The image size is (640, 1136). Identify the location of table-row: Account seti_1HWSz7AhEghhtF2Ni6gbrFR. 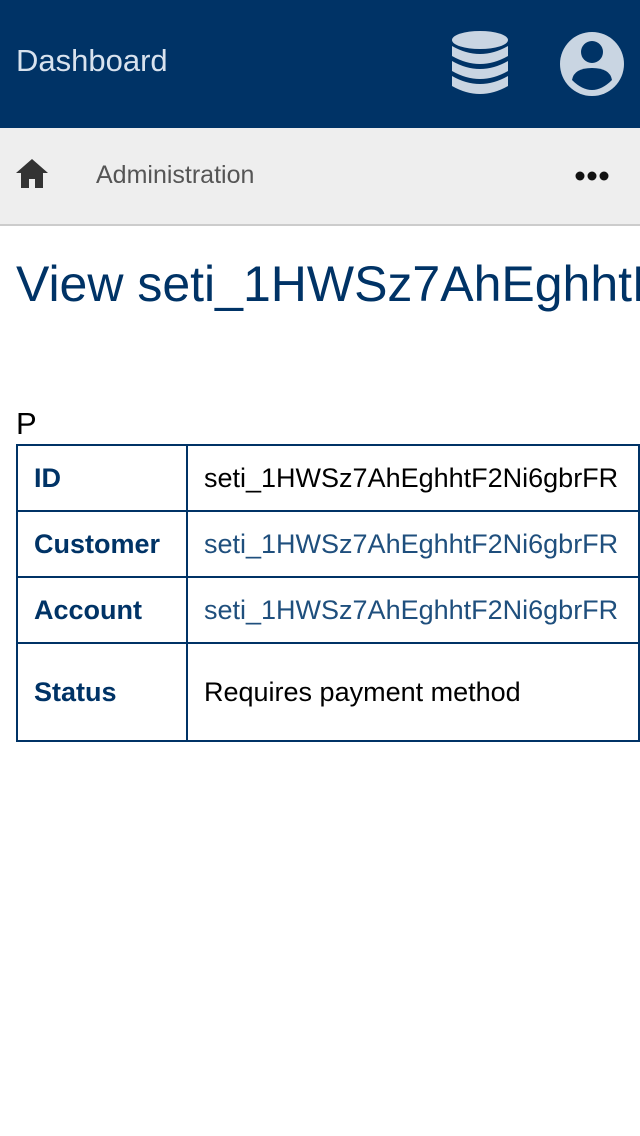
(328, 610).